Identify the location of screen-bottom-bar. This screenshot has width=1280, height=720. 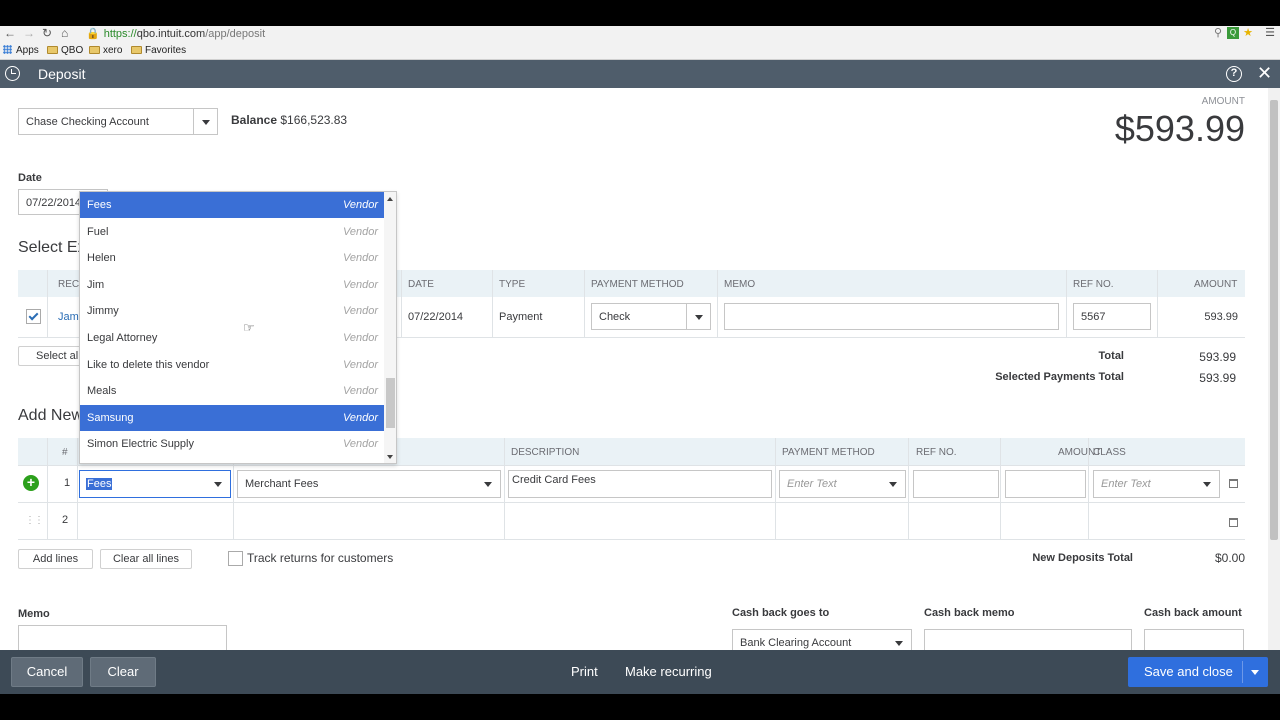
(640, 707).